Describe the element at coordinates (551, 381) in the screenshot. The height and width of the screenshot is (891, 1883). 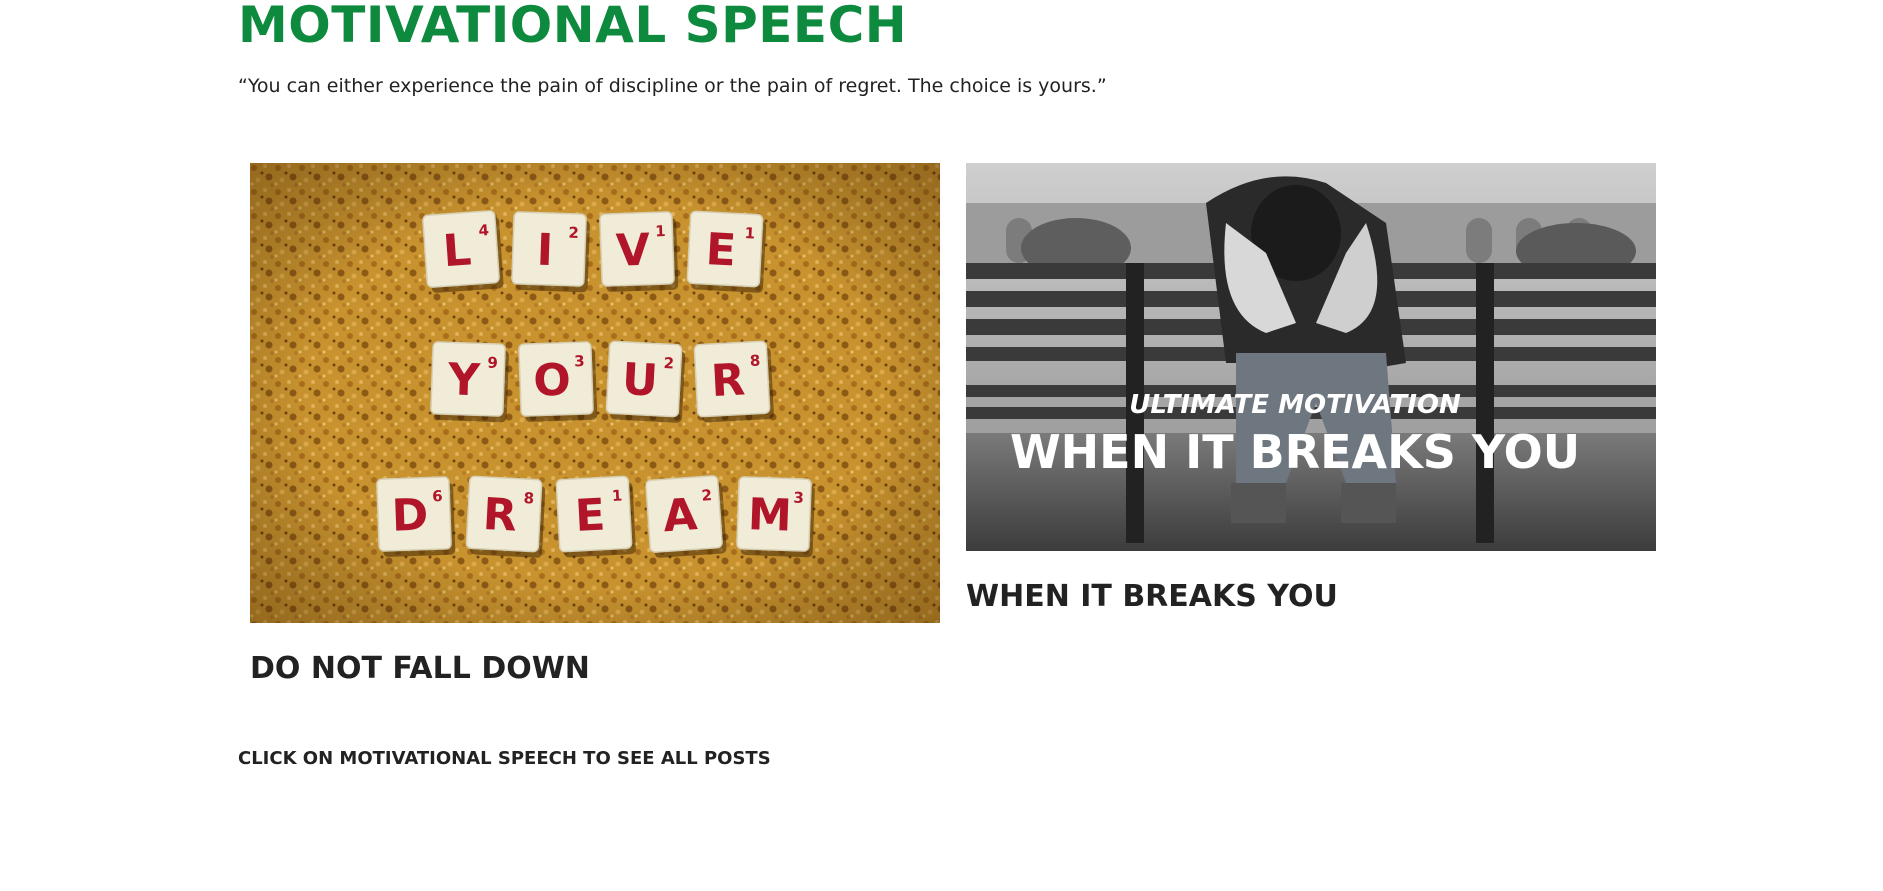
I see `scrabble-tile-letter: O` at that location.